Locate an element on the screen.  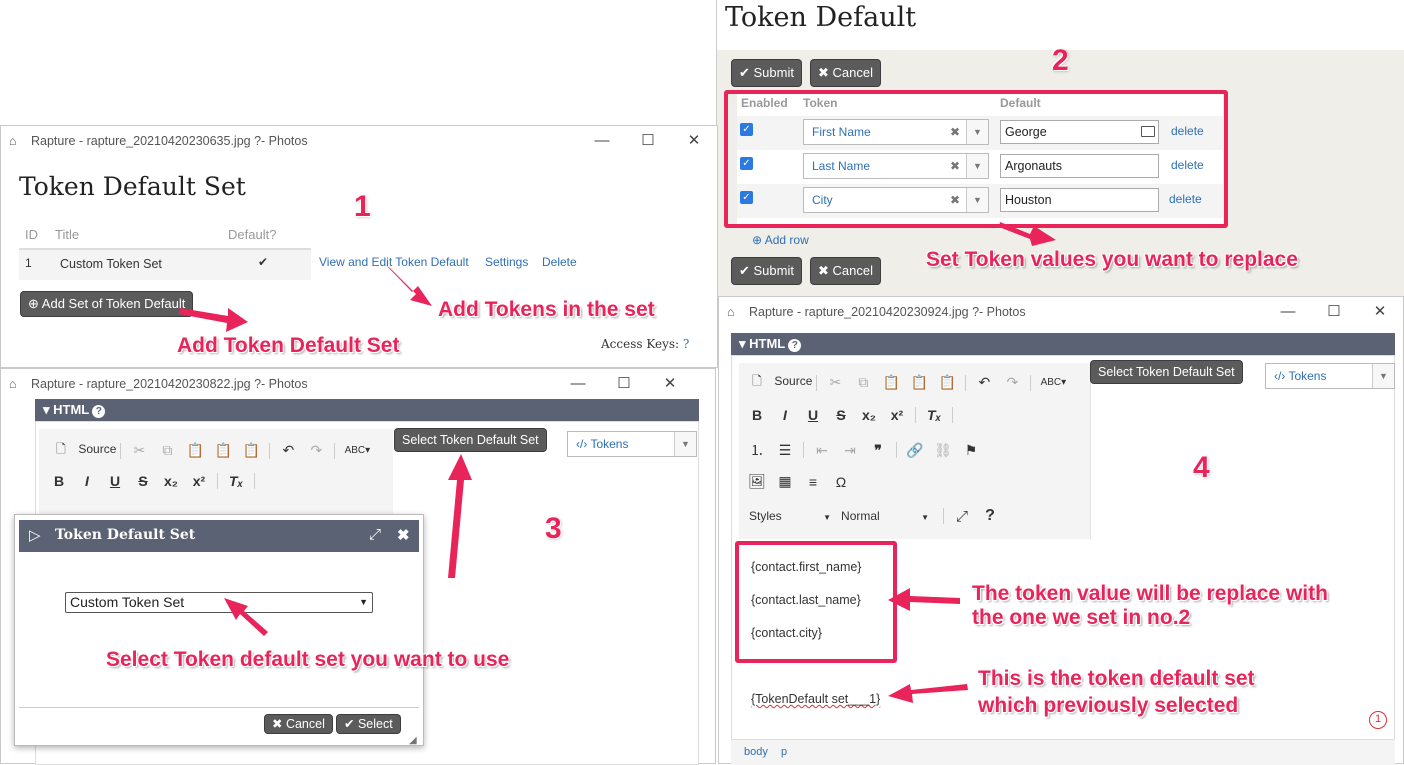
table-icon: ▦ is located at coordinates (785, 481).